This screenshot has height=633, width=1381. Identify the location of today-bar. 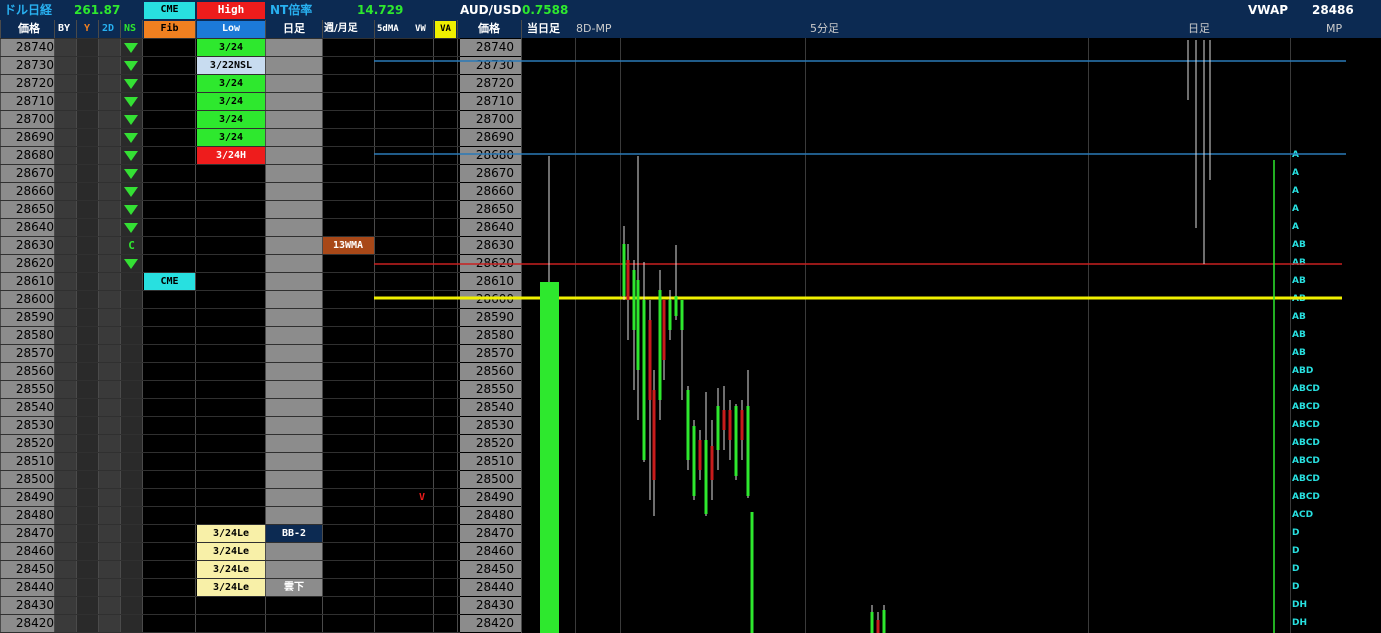
(549, 457).